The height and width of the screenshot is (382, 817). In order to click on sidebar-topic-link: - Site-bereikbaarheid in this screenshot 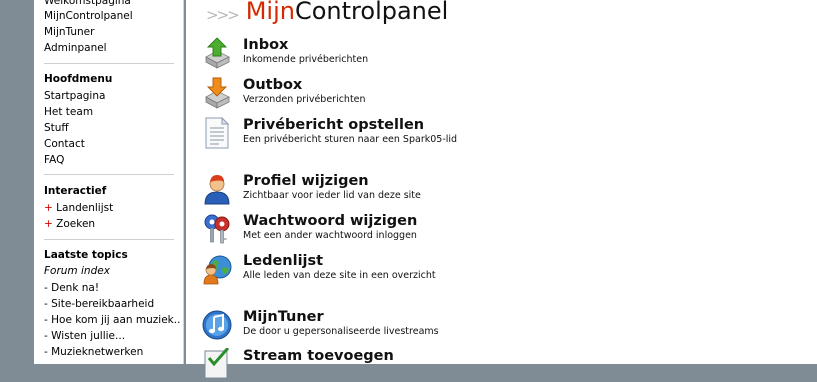, I will do `click(99, 304)`.